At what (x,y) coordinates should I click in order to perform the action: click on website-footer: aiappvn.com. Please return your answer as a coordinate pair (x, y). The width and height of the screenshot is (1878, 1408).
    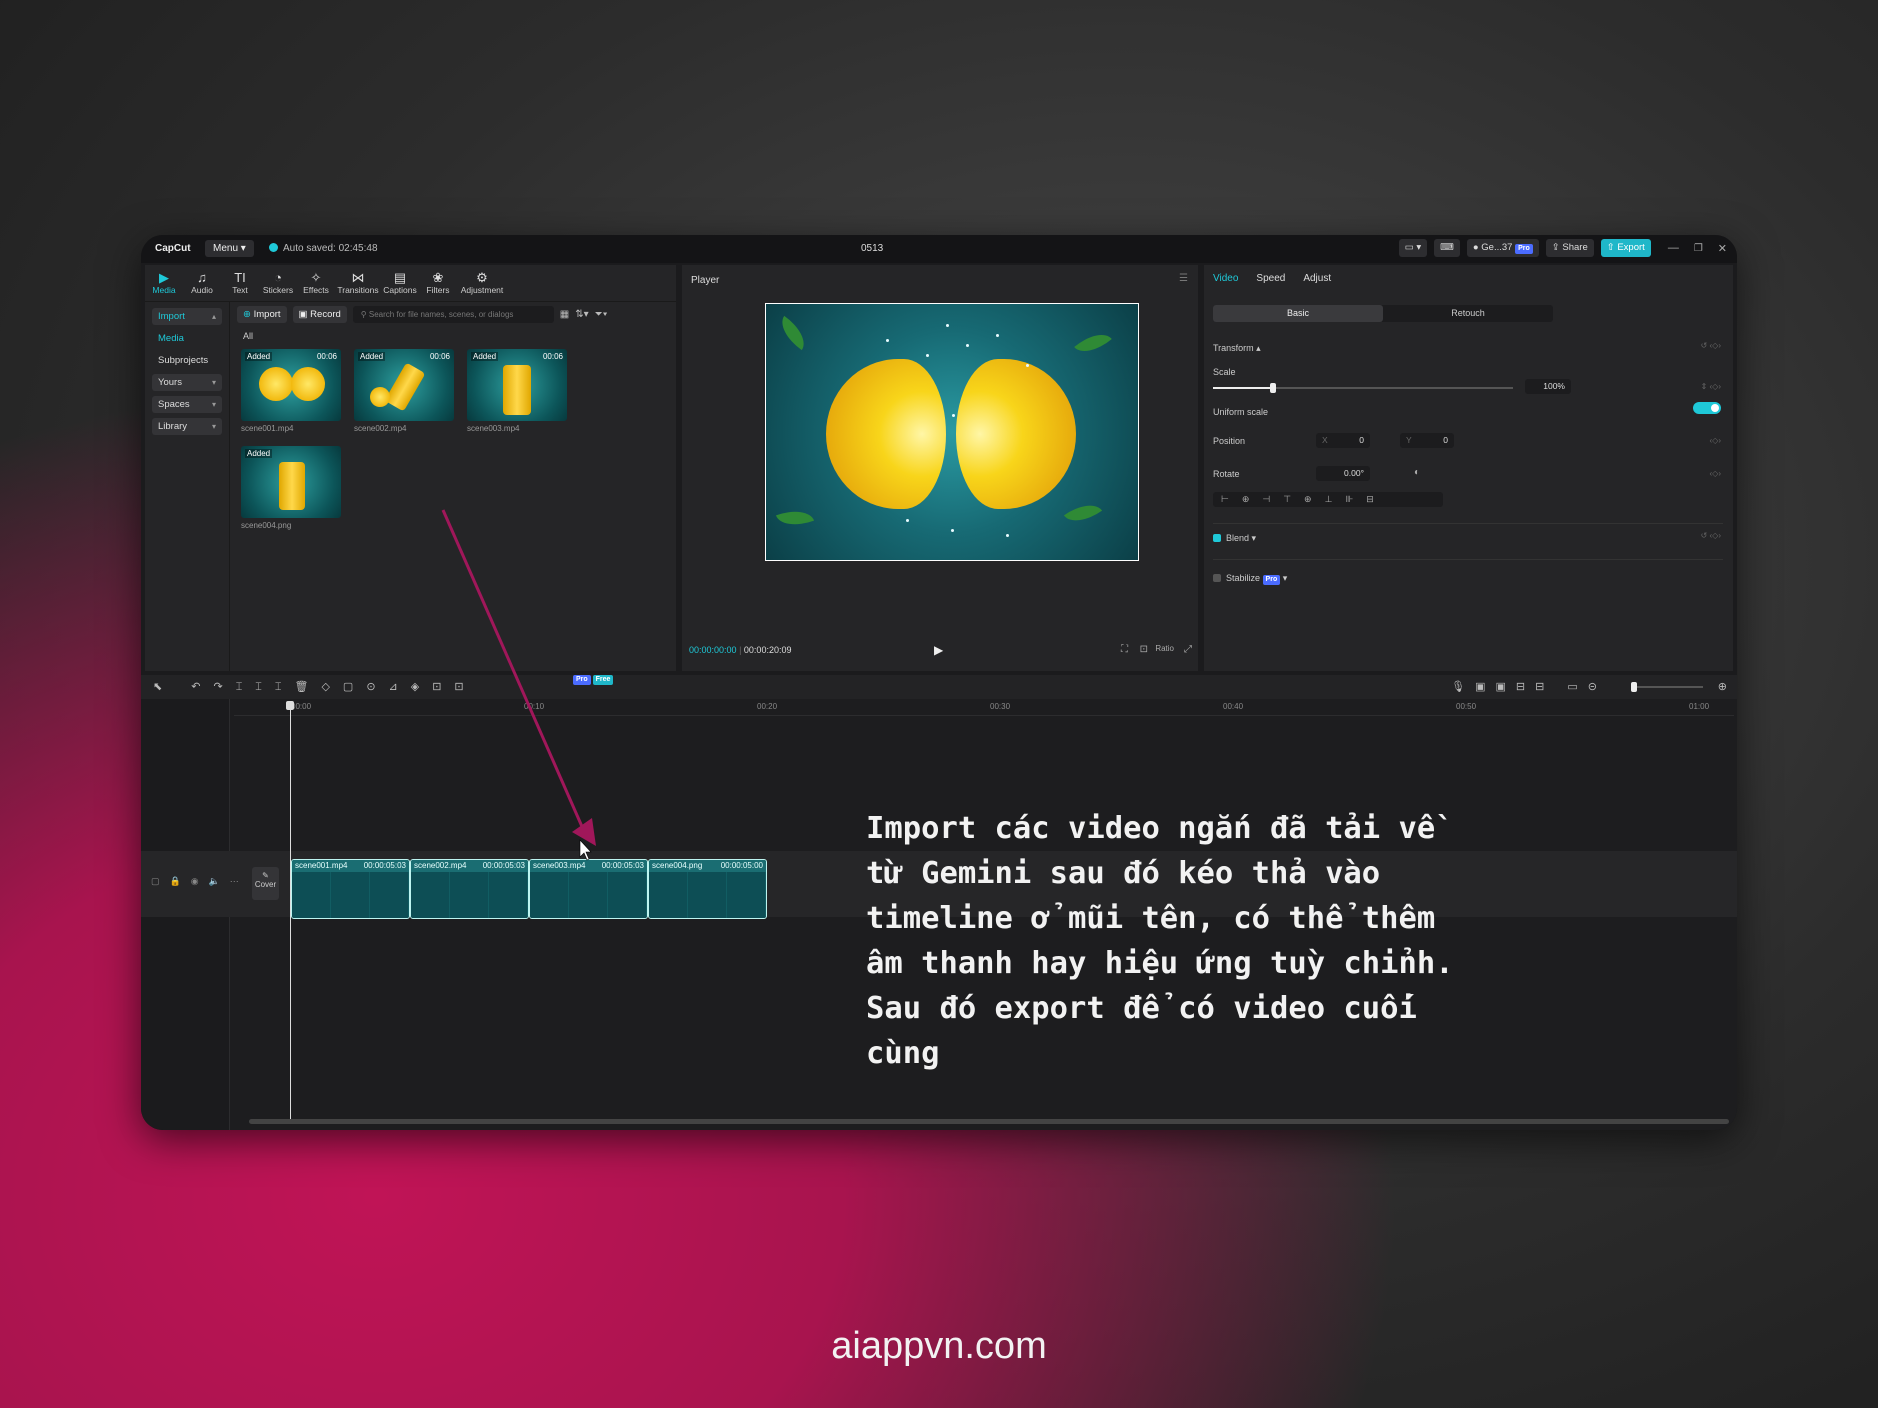
    Looking at the image, I should click on (939, 1346).